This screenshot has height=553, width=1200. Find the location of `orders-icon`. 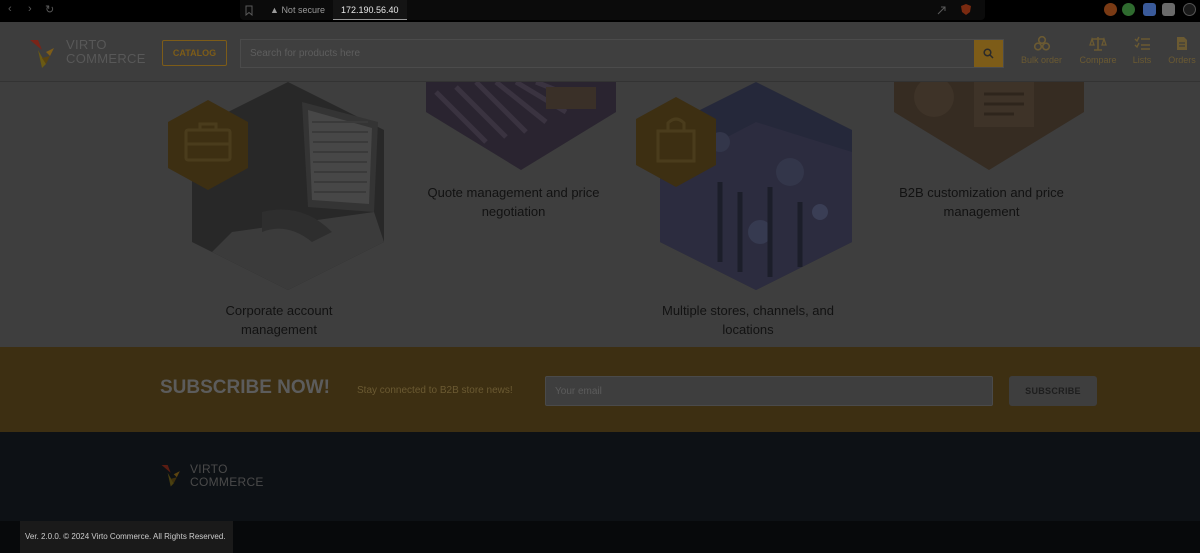

orders-icon is located at coordinates (1182, 43).